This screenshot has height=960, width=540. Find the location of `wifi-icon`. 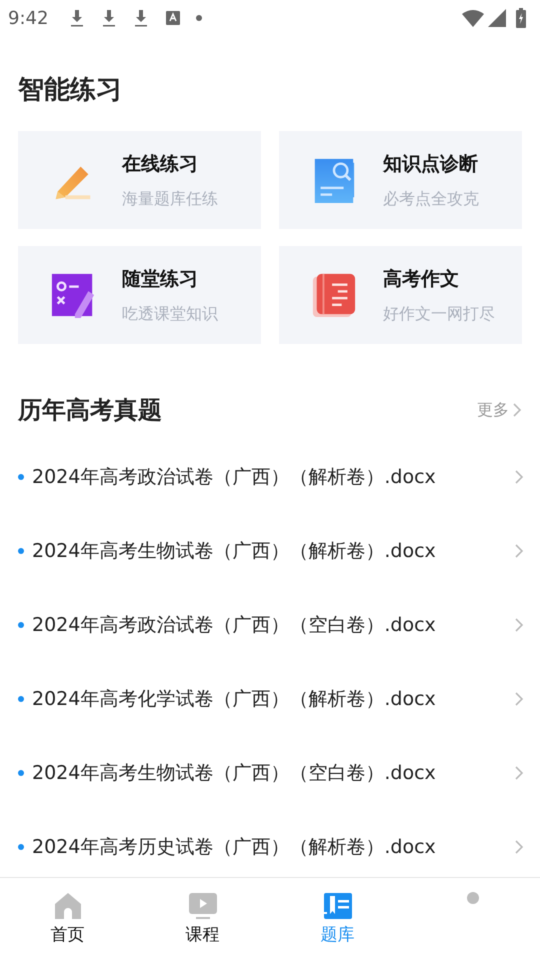

wifi-icon is located at coordinates (473, 18).